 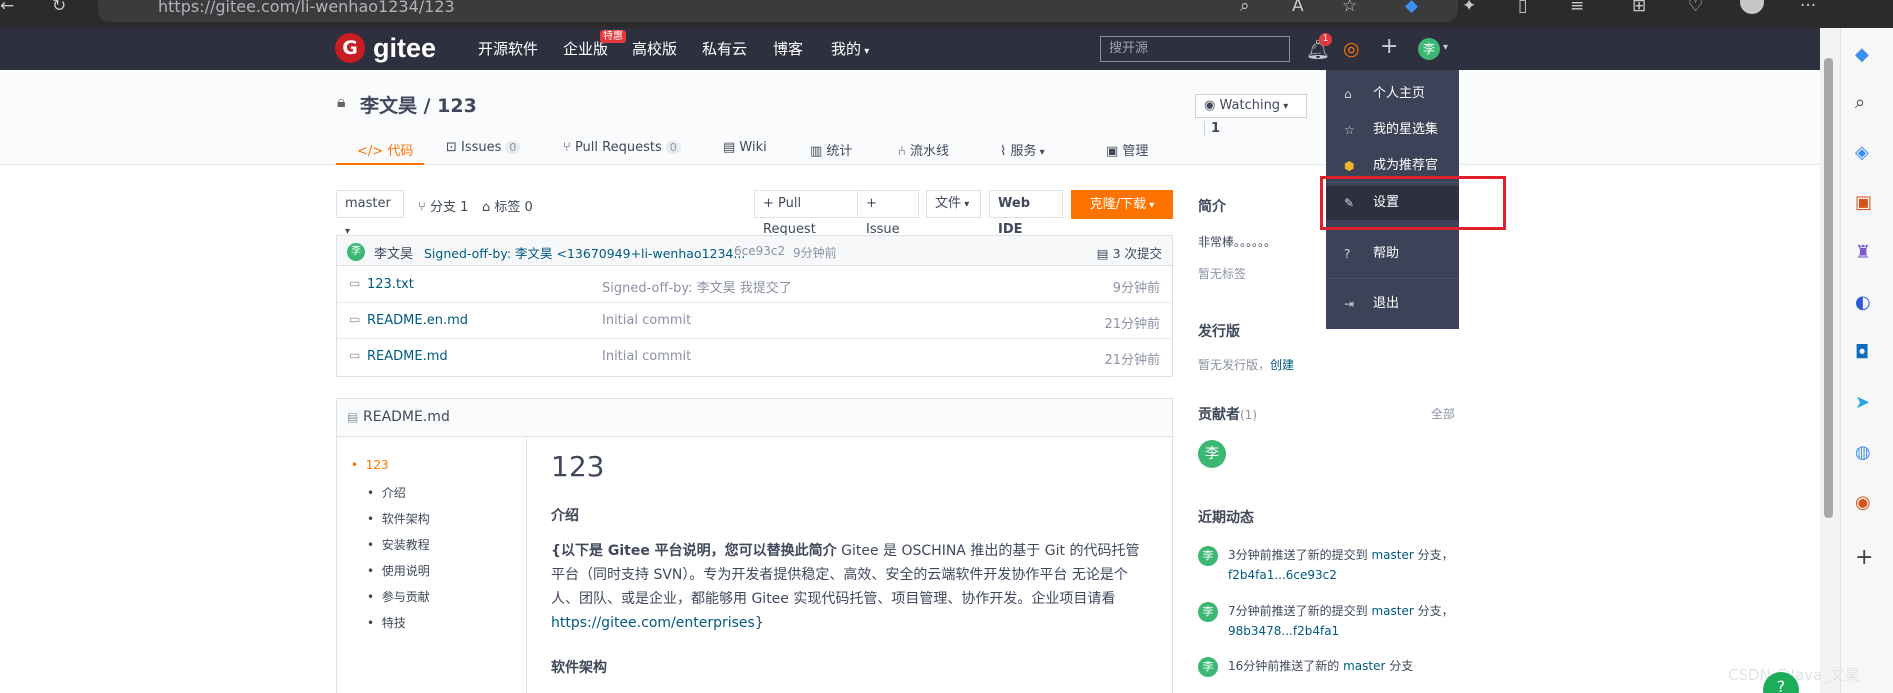 What do you see at coordinates (818, 151) in the screenshot?
I see `chart-icon: ▥` at bounding box center [818, 151].